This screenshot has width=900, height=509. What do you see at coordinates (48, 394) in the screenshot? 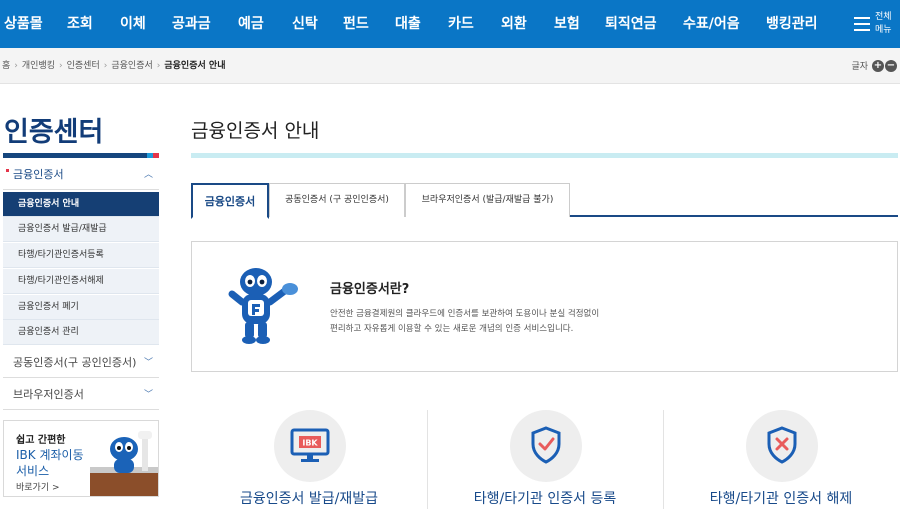
I see `sidebar-section-label: 브라우저인증서` at bounding box center [48, 394].